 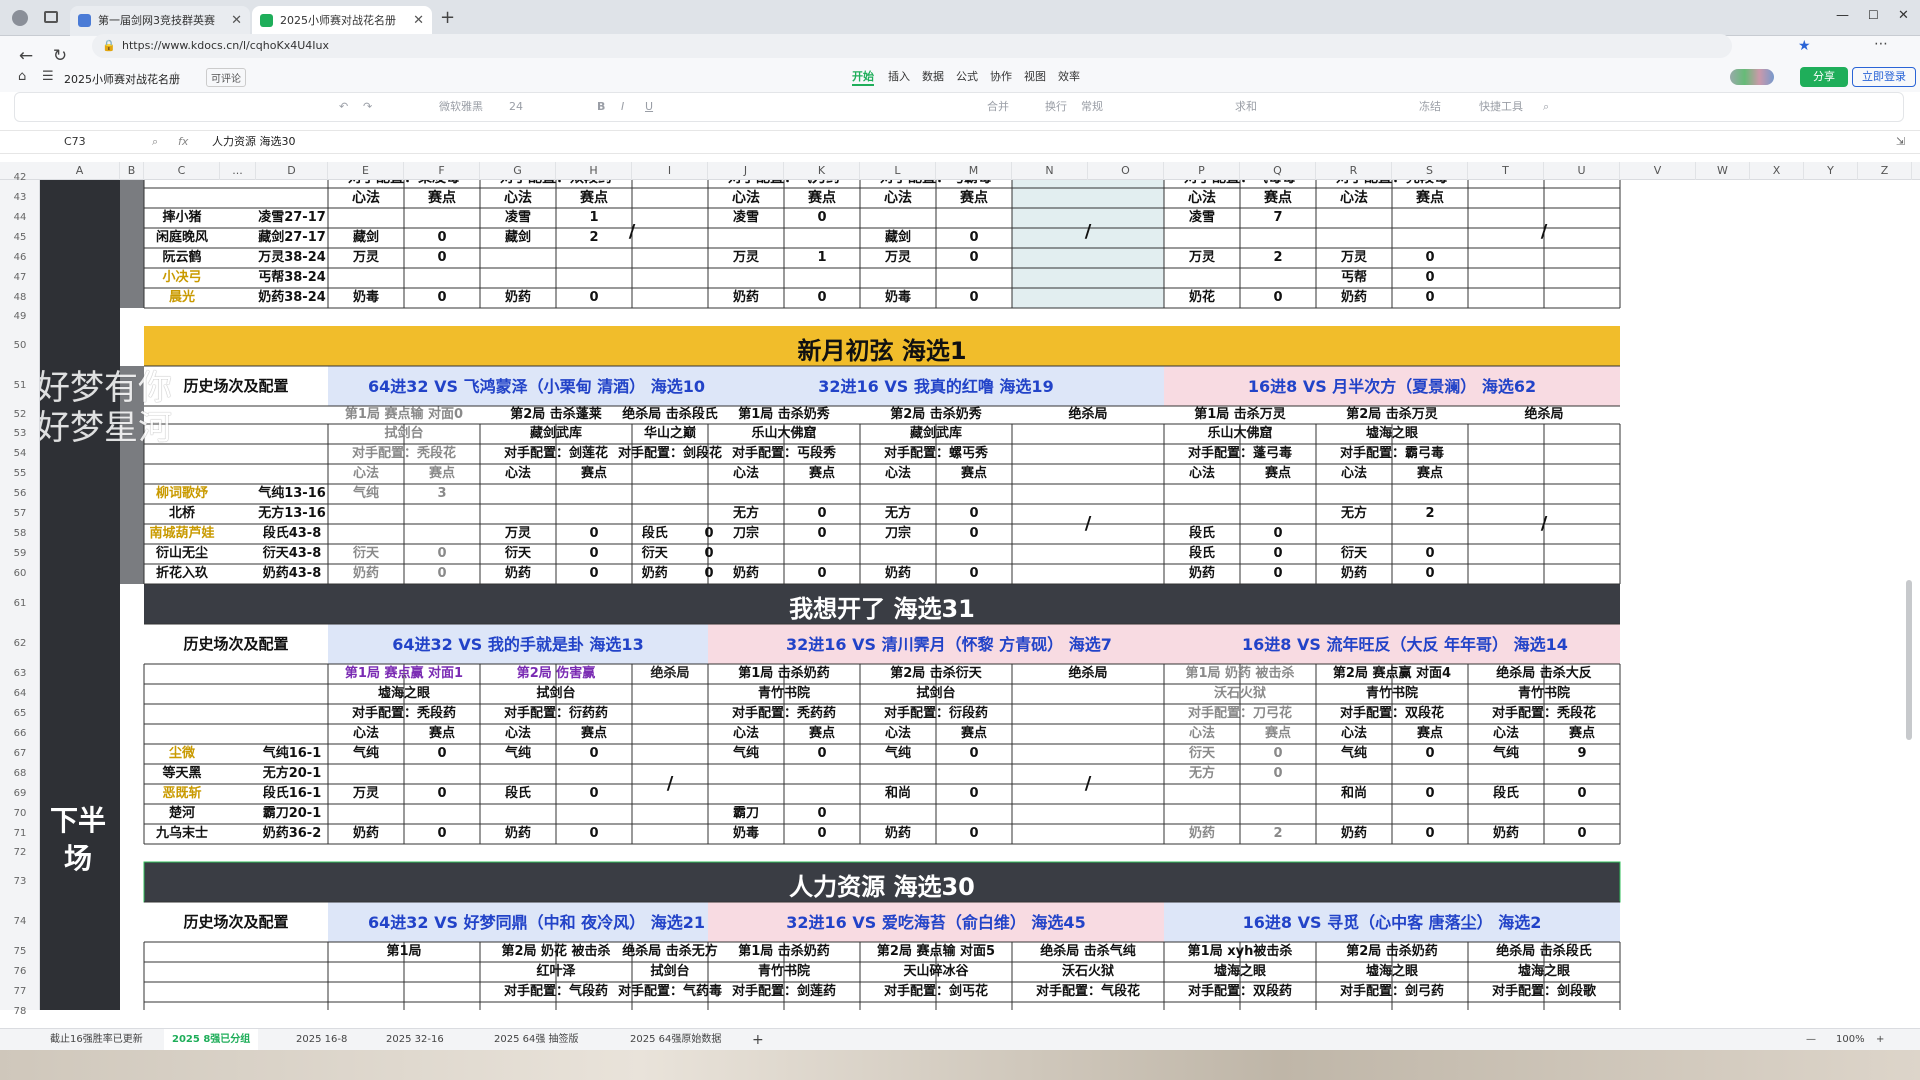 What do you see at coordinates (122, 79) in the screenshot?
I see `doc-title: 2025小师赛对战花名册` at bounding box center [122, 79].